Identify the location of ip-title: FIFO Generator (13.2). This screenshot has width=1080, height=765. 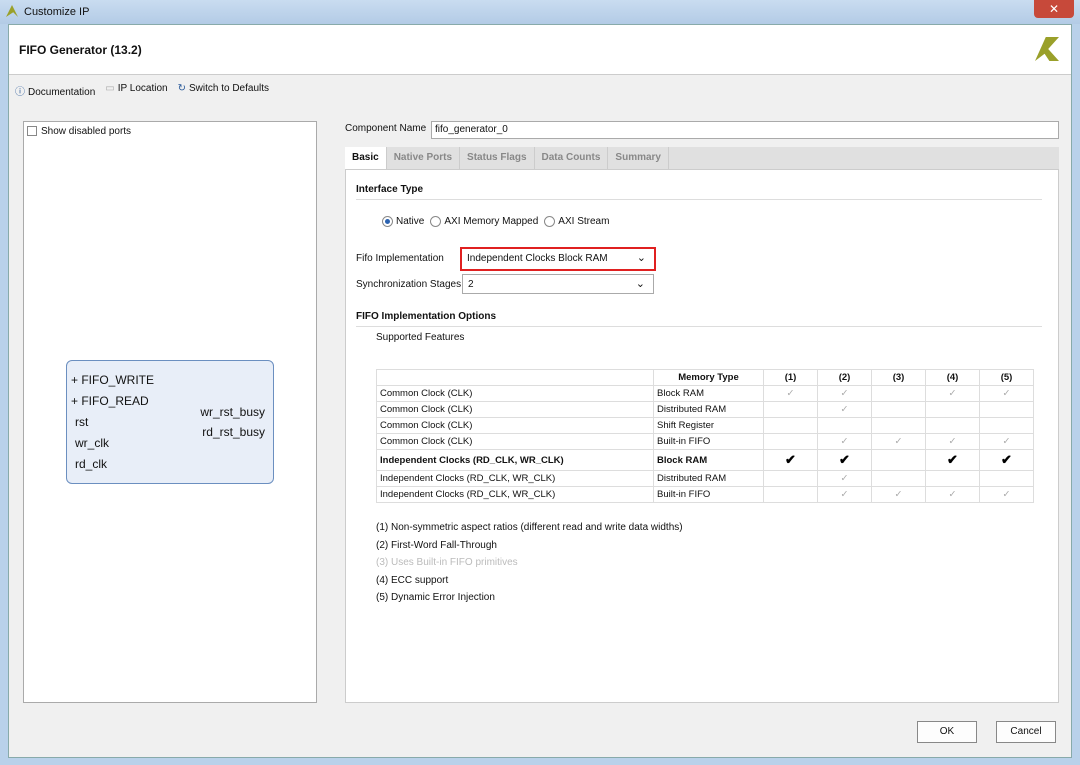
(80, 50).